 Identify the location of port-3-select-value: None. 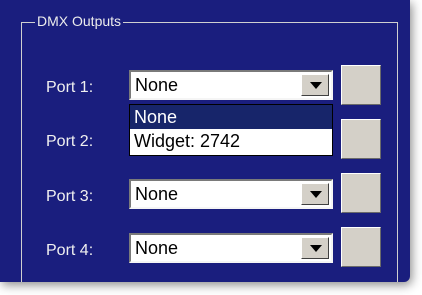
(157, 194).